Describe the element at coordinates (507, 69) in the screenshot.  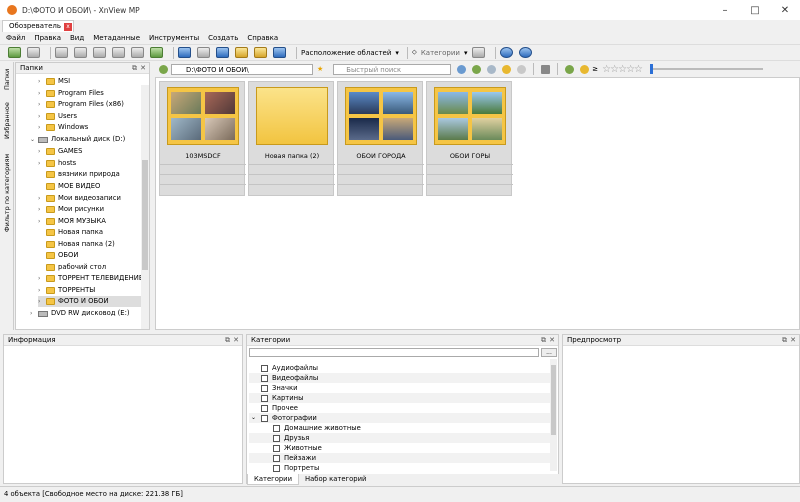
I see `new-folder-icon` at that location.